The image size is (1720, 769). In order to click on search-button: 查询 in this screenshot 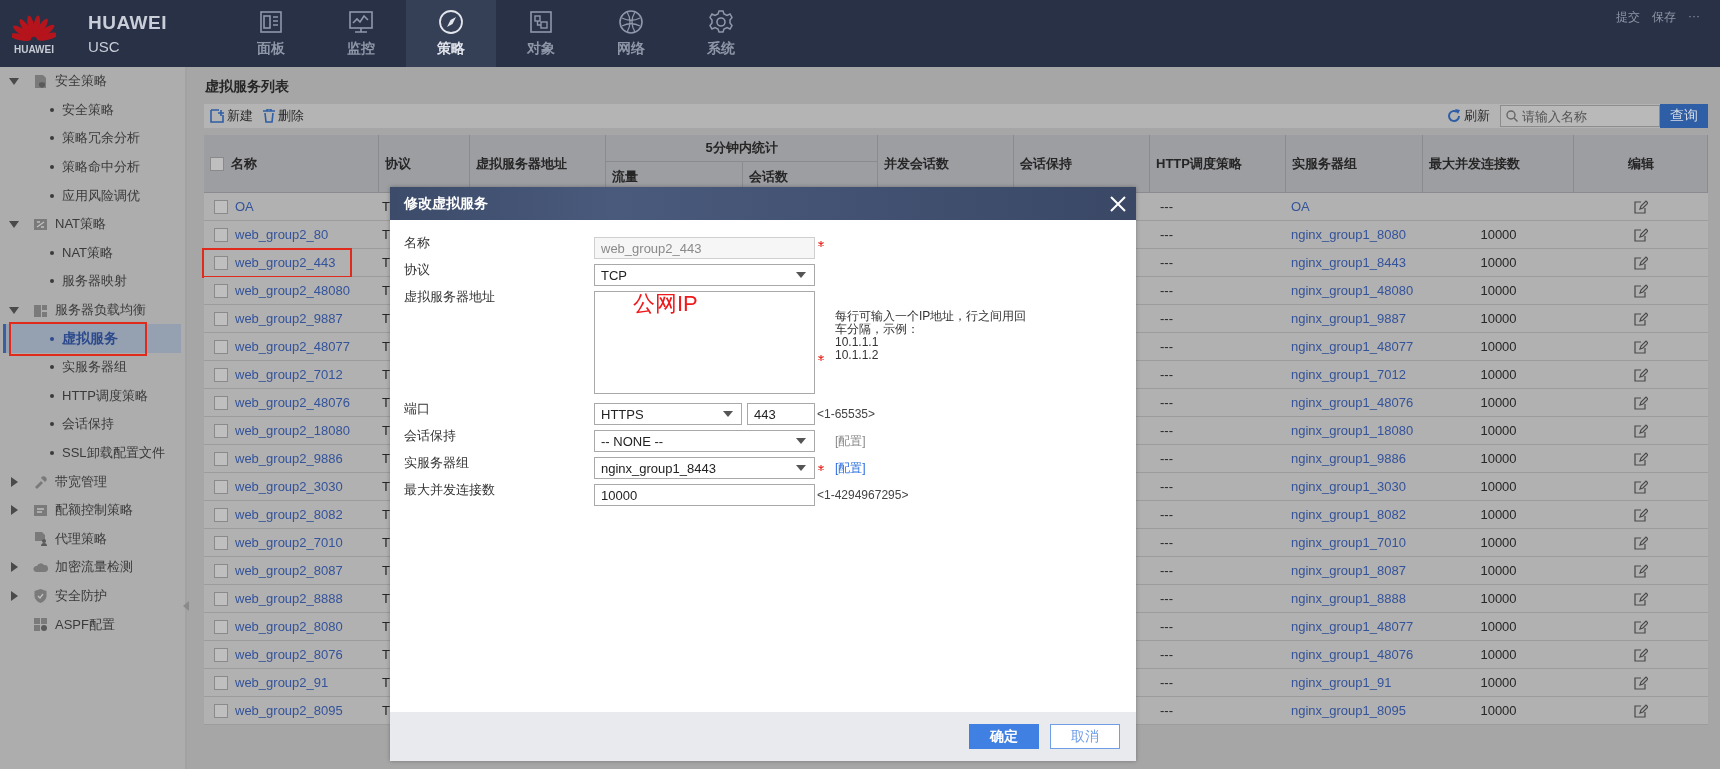, I will do `click(1684, 116)`.